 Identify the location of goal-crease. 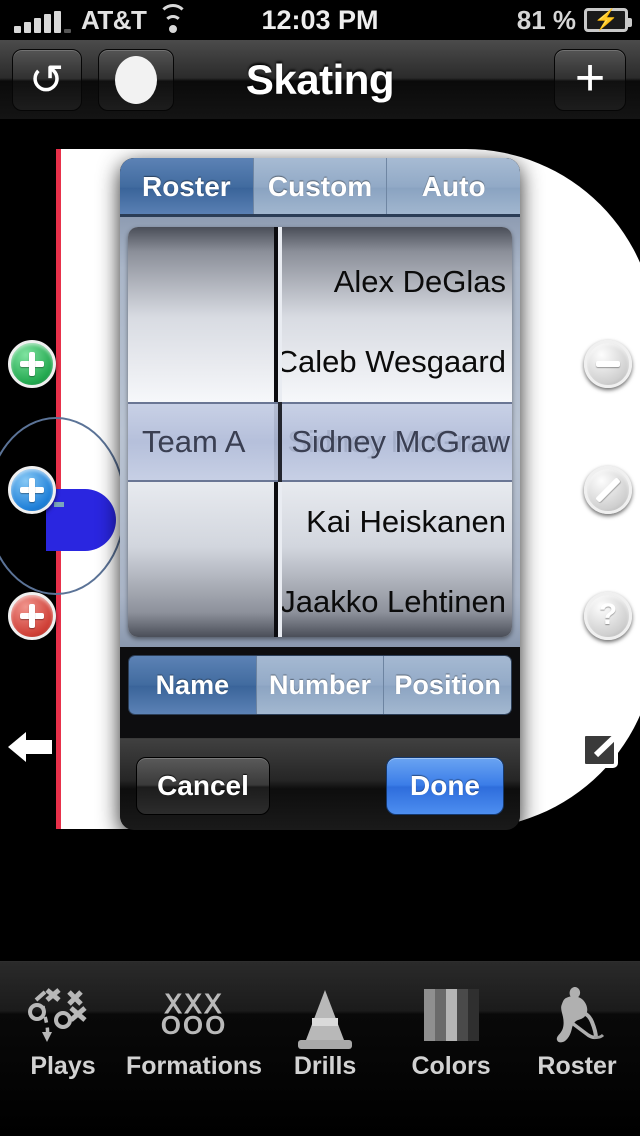
(81, 520).